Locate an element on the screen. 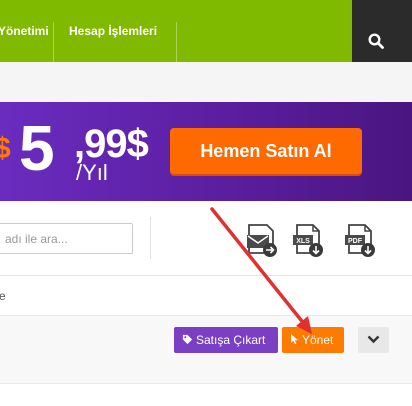 The image size is (412, 406). toolbar-divider is located at coordinates (150, 238).